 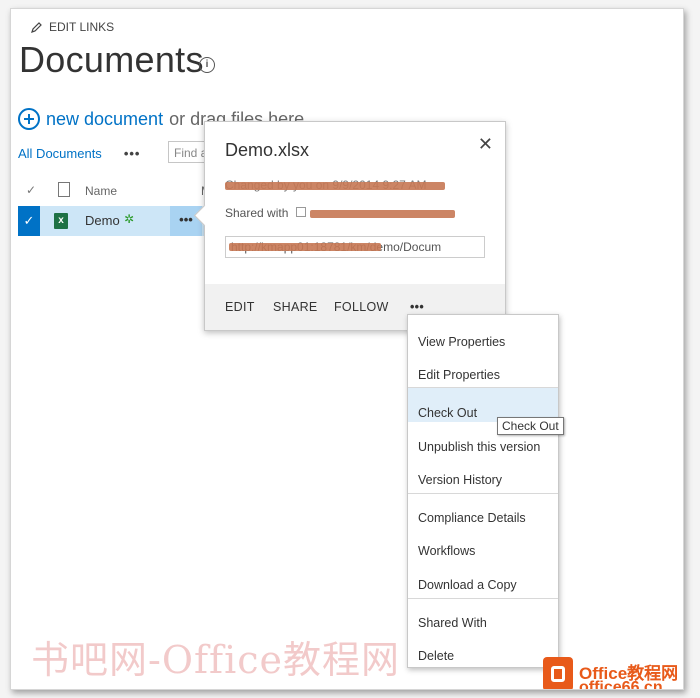 I want to click on tooltip: Check Out, so click(x=530, y=426).